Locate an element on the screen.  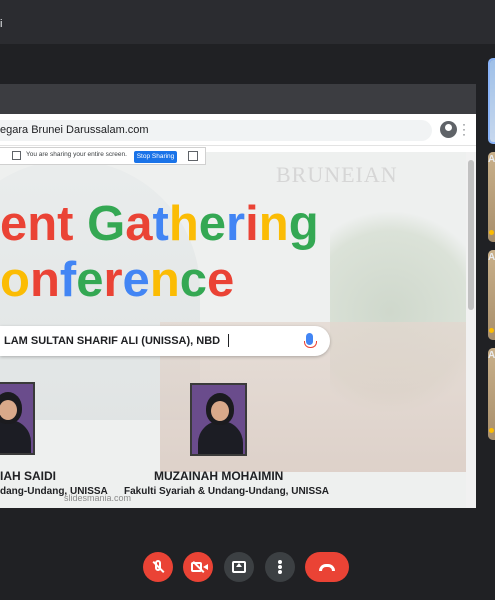
profile-icon is located at coordinates (448, 129).